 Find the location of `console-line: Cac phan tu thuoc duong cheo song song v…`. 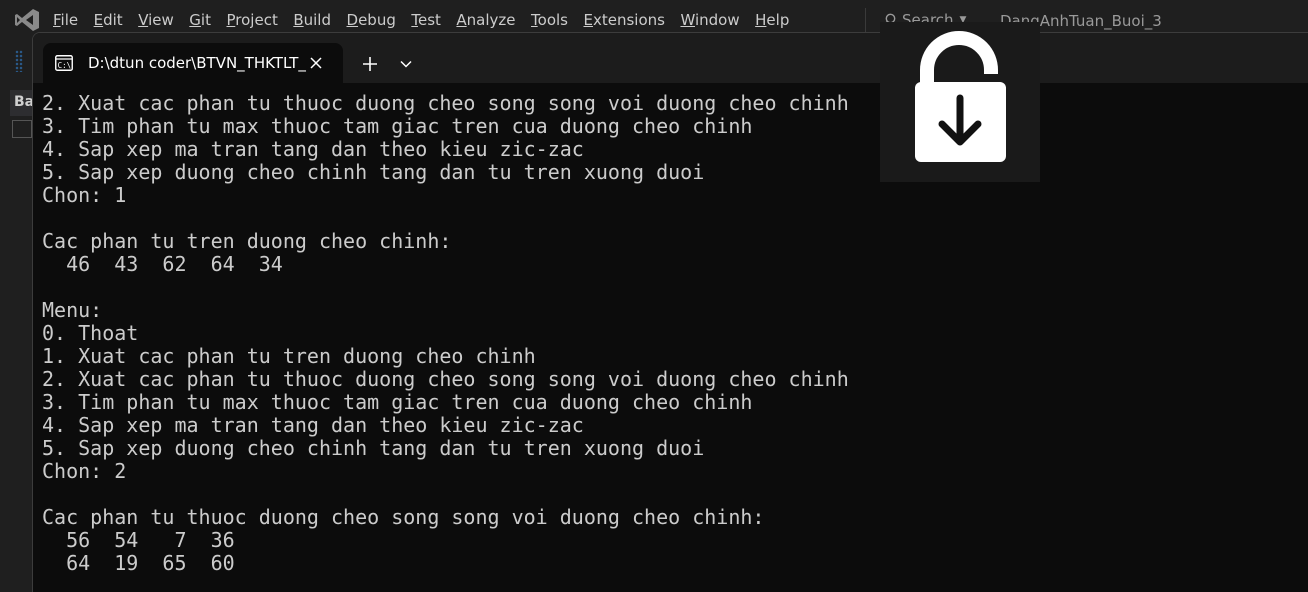

console-line: Cac phan tu thuoc duong cheo song song v… is located at coordinates (403, 517).